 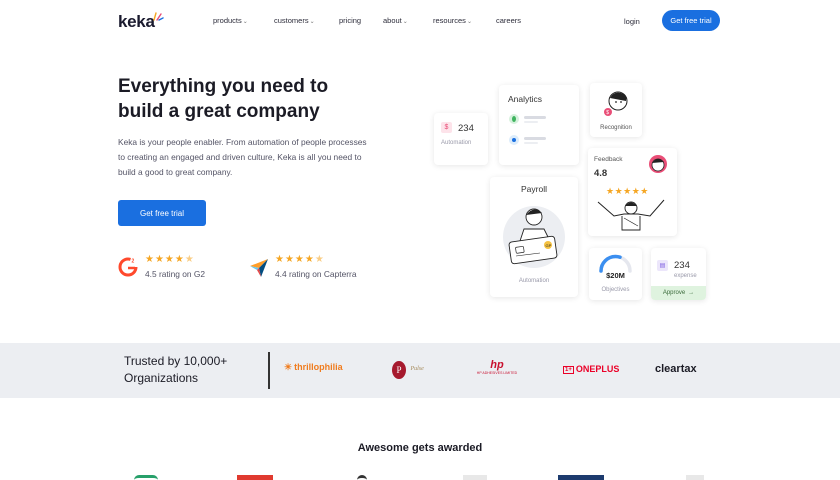 What do you see at coordinates (549, 245) in the screenshot?
I see `payroll-card-tag: GP` at bounding box center [549, 245].